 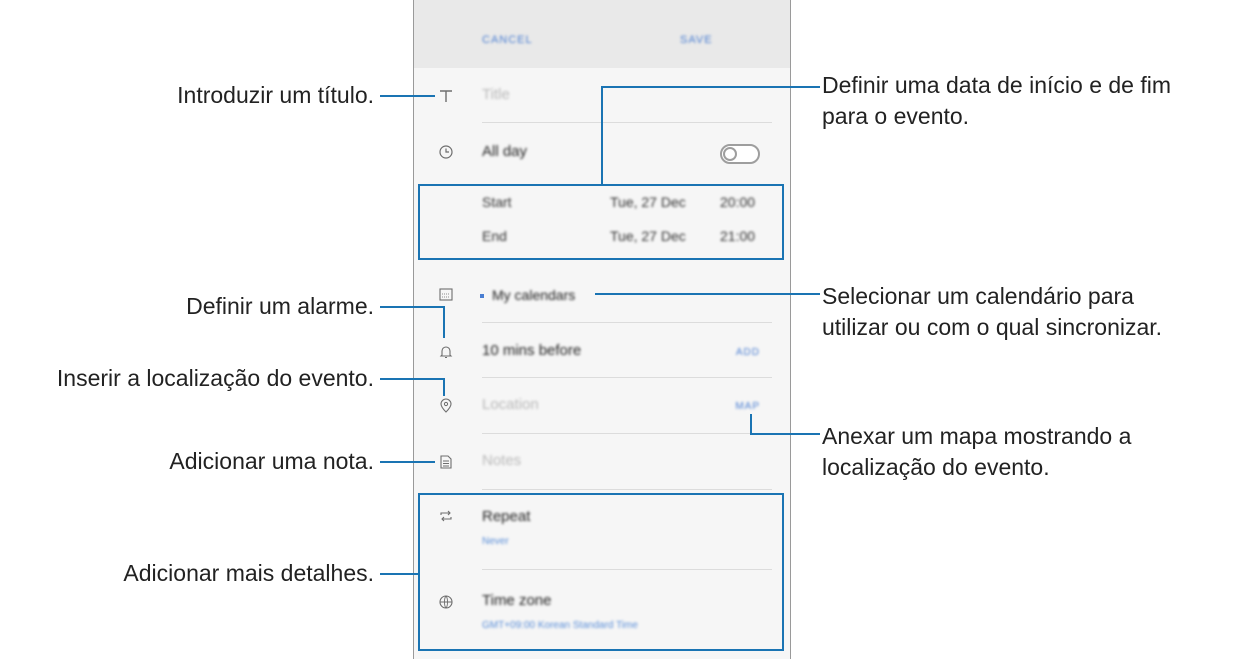 What do you see at coordinates (275, 95) in the screenshot?
I see `annotation-title: Introduzir um título.` at bounding box center [275, 95].